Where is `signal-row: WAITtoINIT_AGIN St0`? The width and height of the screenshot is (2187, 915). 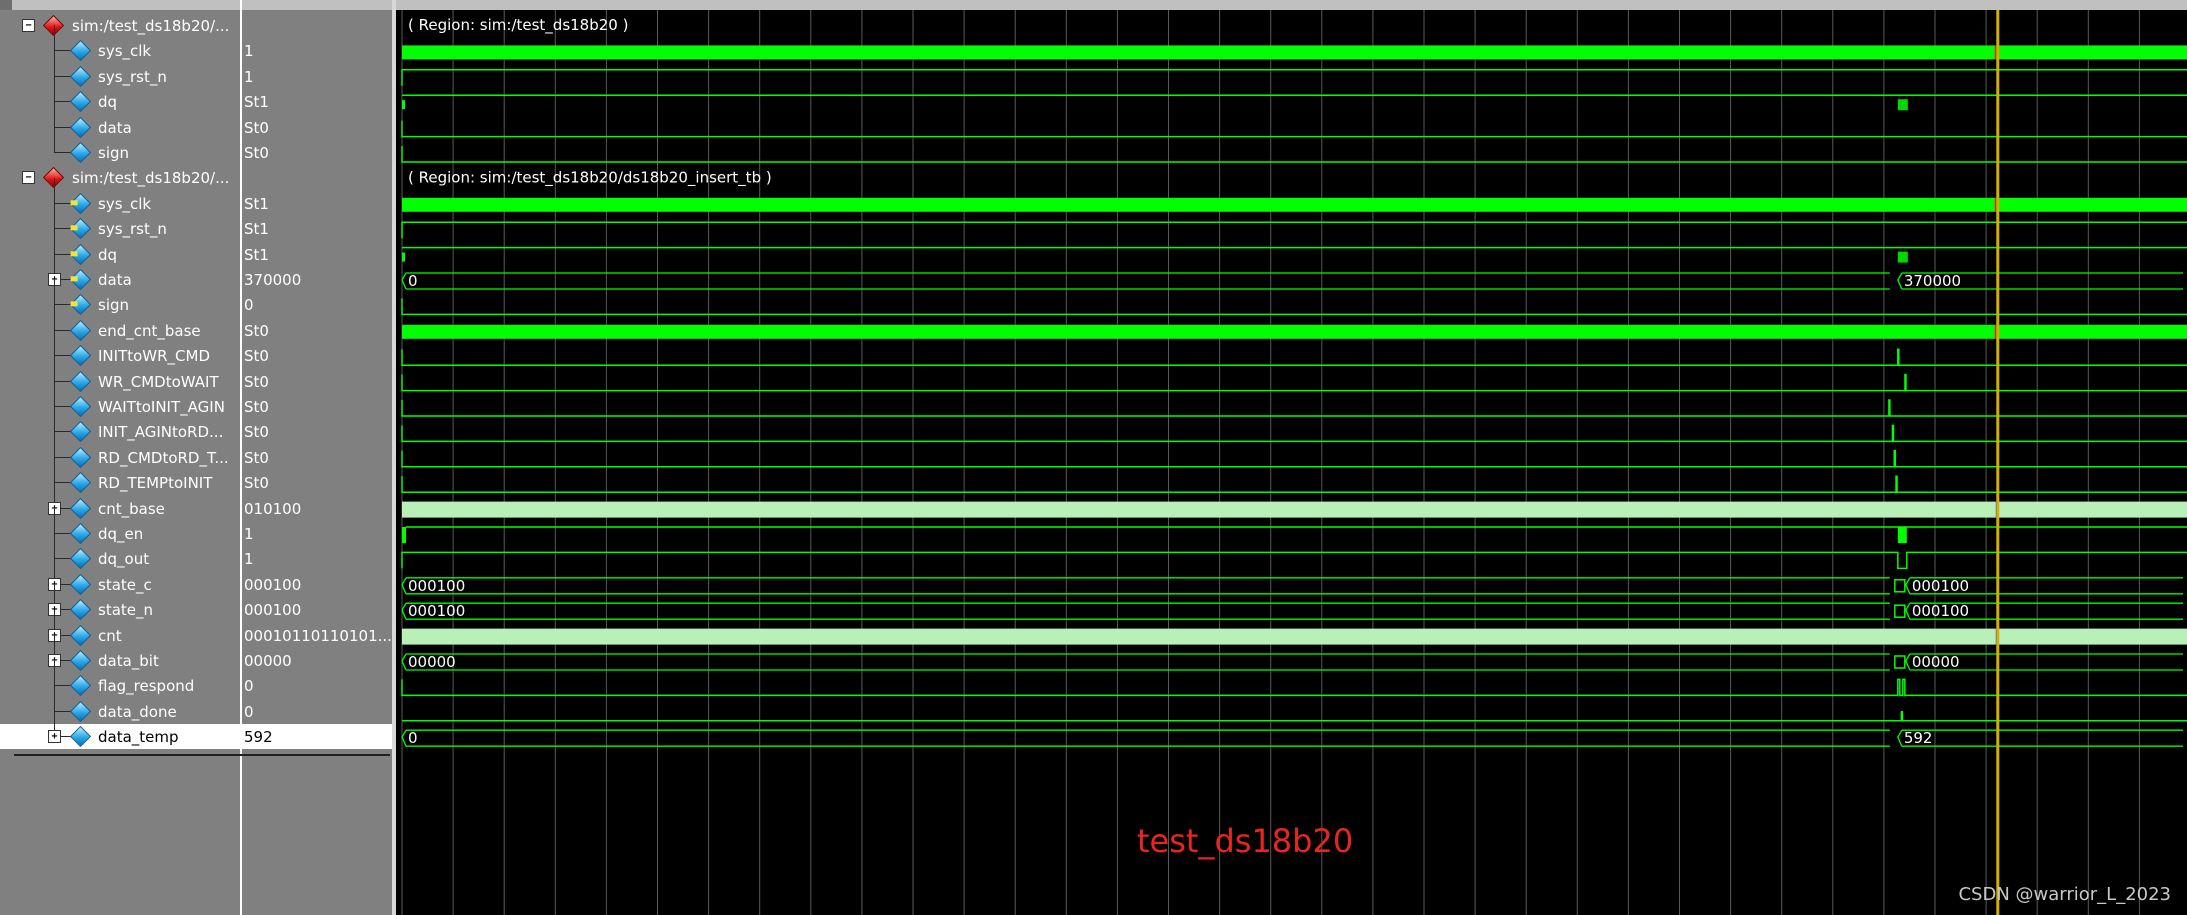
signal-row: WAITtoINIT_AGIN St0 is located at coordinates (196, 400).